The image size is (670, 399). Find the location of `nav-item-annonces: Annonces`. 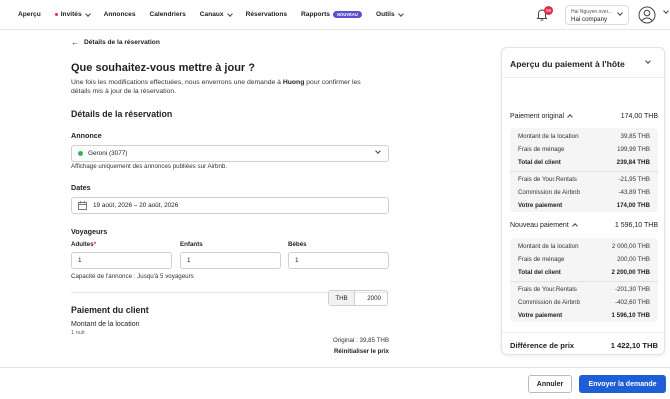

nav-item-annonces: Annonces is located at coordinates (120, 14).